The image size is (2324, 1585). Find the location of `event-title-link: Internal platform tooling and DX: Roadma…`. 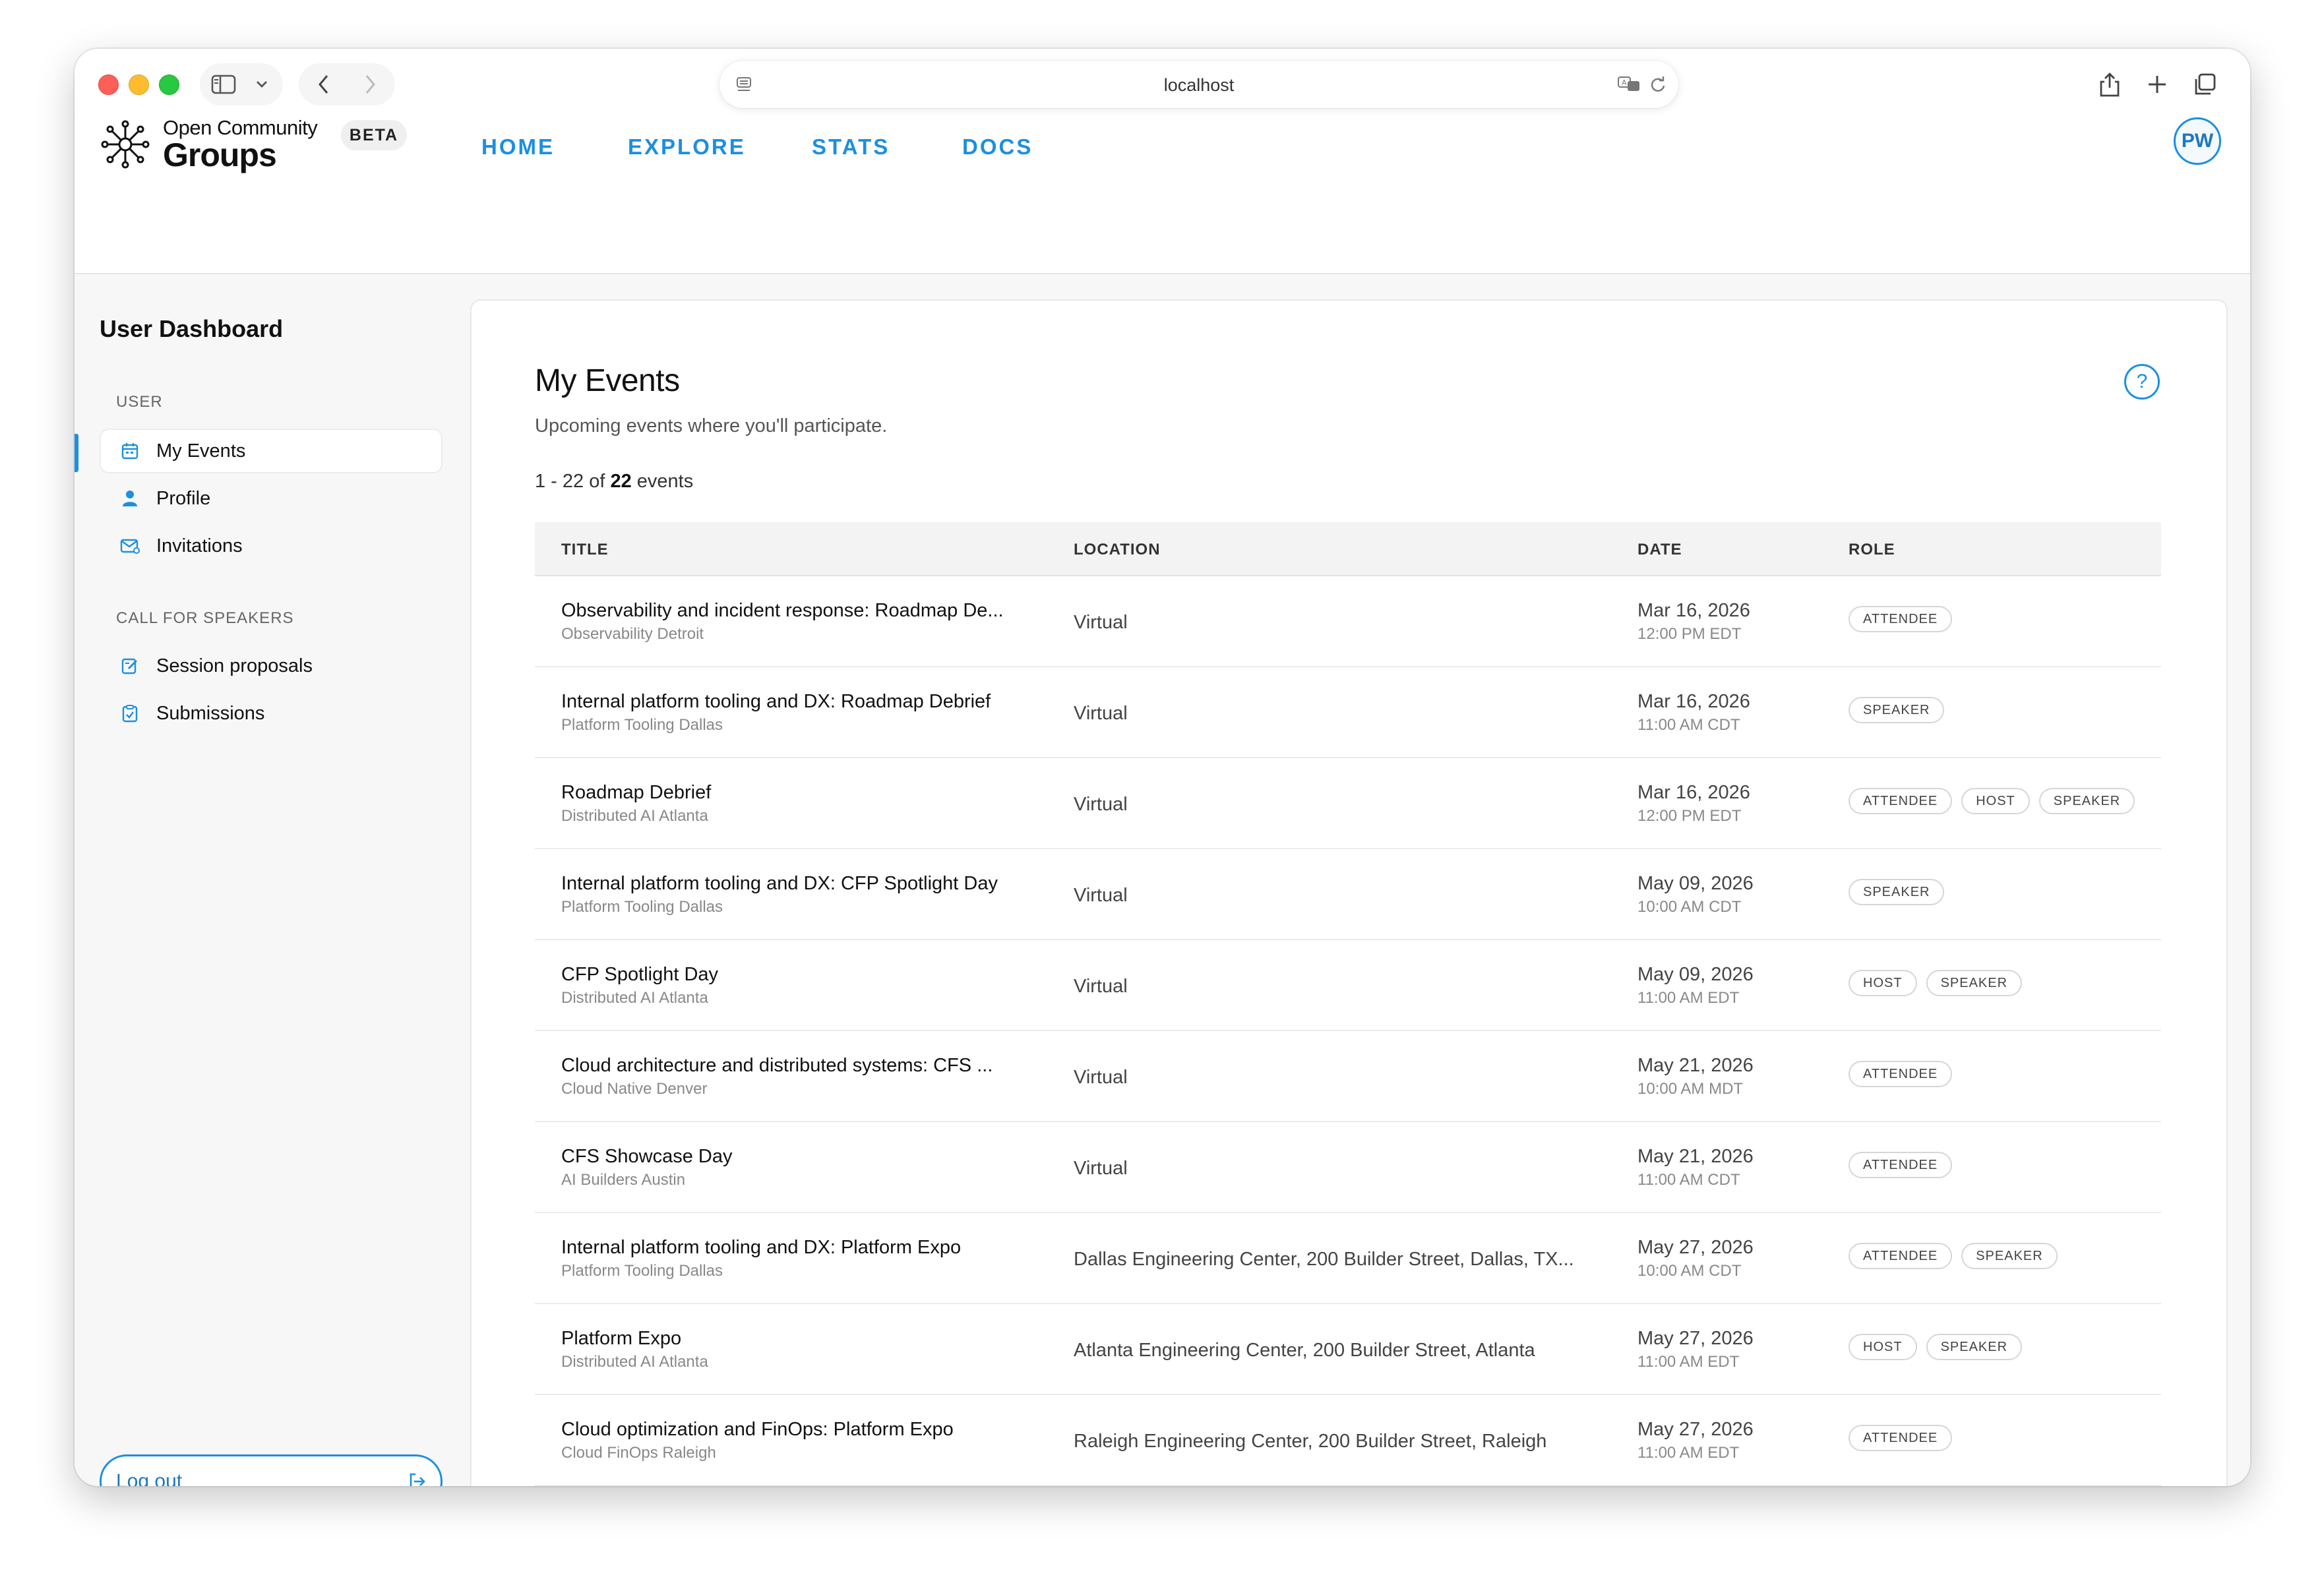

event-title-link: Internal platform tooling and DX: Roadma… is located at coordinates (776, 702).